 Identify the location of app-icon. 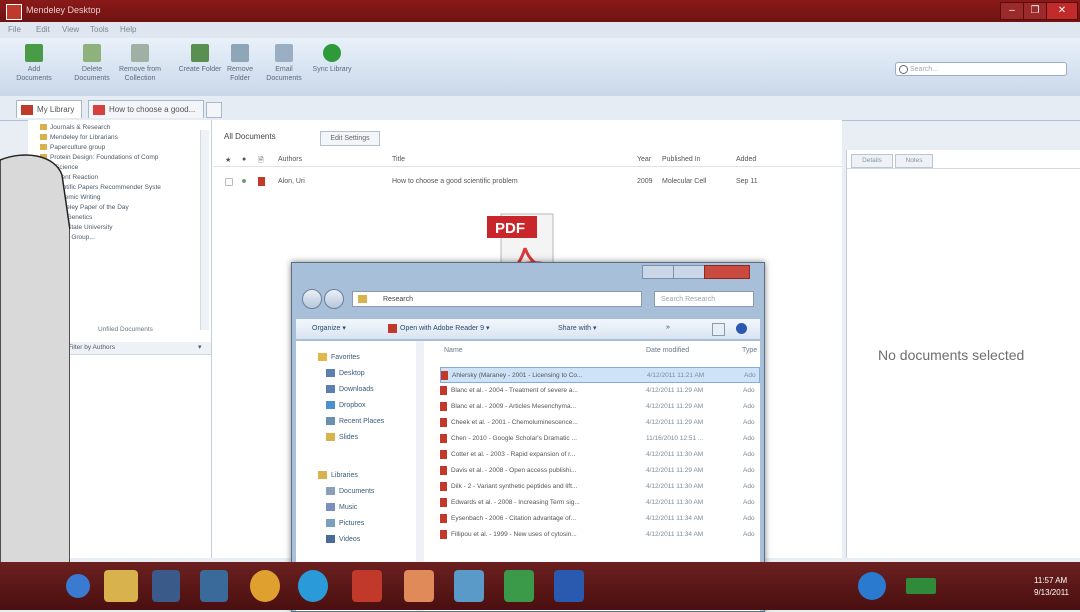
(214, 586).